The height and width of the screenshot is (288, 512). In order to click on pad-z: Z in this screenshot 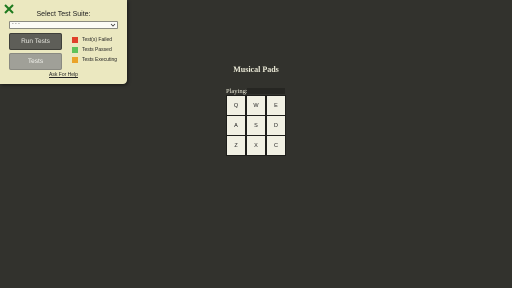, I will do `click(236, 145)`.